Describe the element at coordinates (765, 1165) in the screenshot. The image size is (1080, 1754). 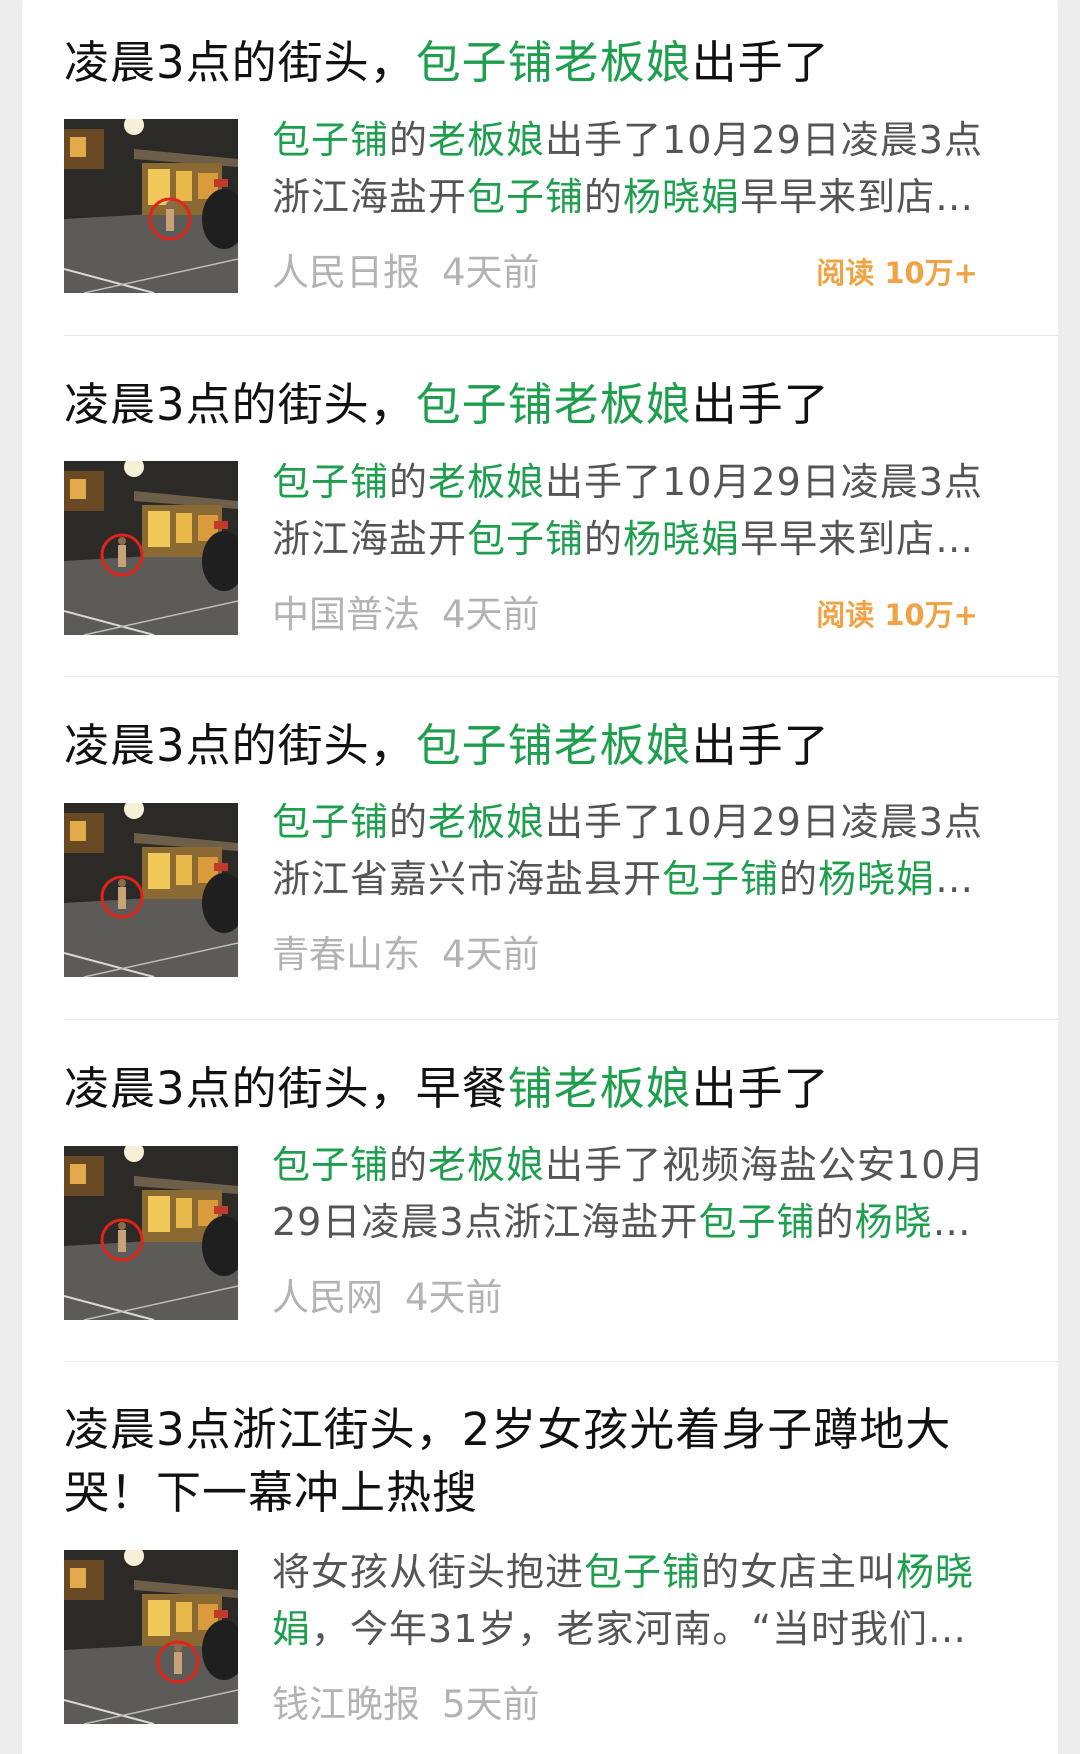
I see `text-segment: 出手了视频海盐公安10月` at that location.